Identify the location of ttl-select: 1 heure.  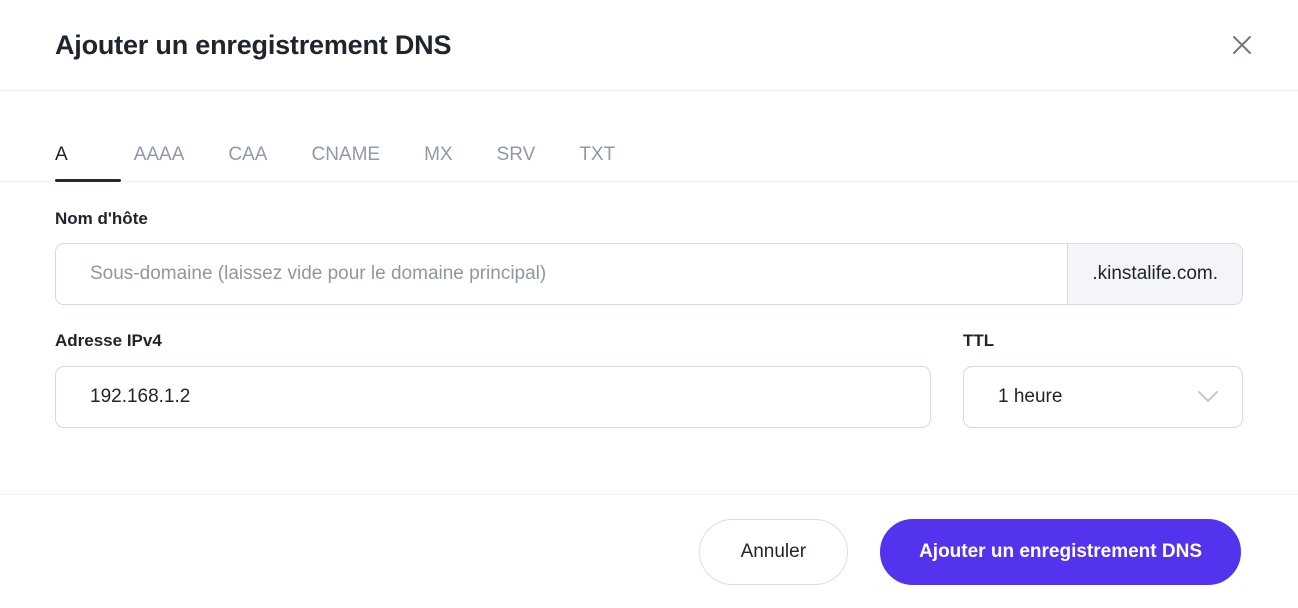
(1103, 396).